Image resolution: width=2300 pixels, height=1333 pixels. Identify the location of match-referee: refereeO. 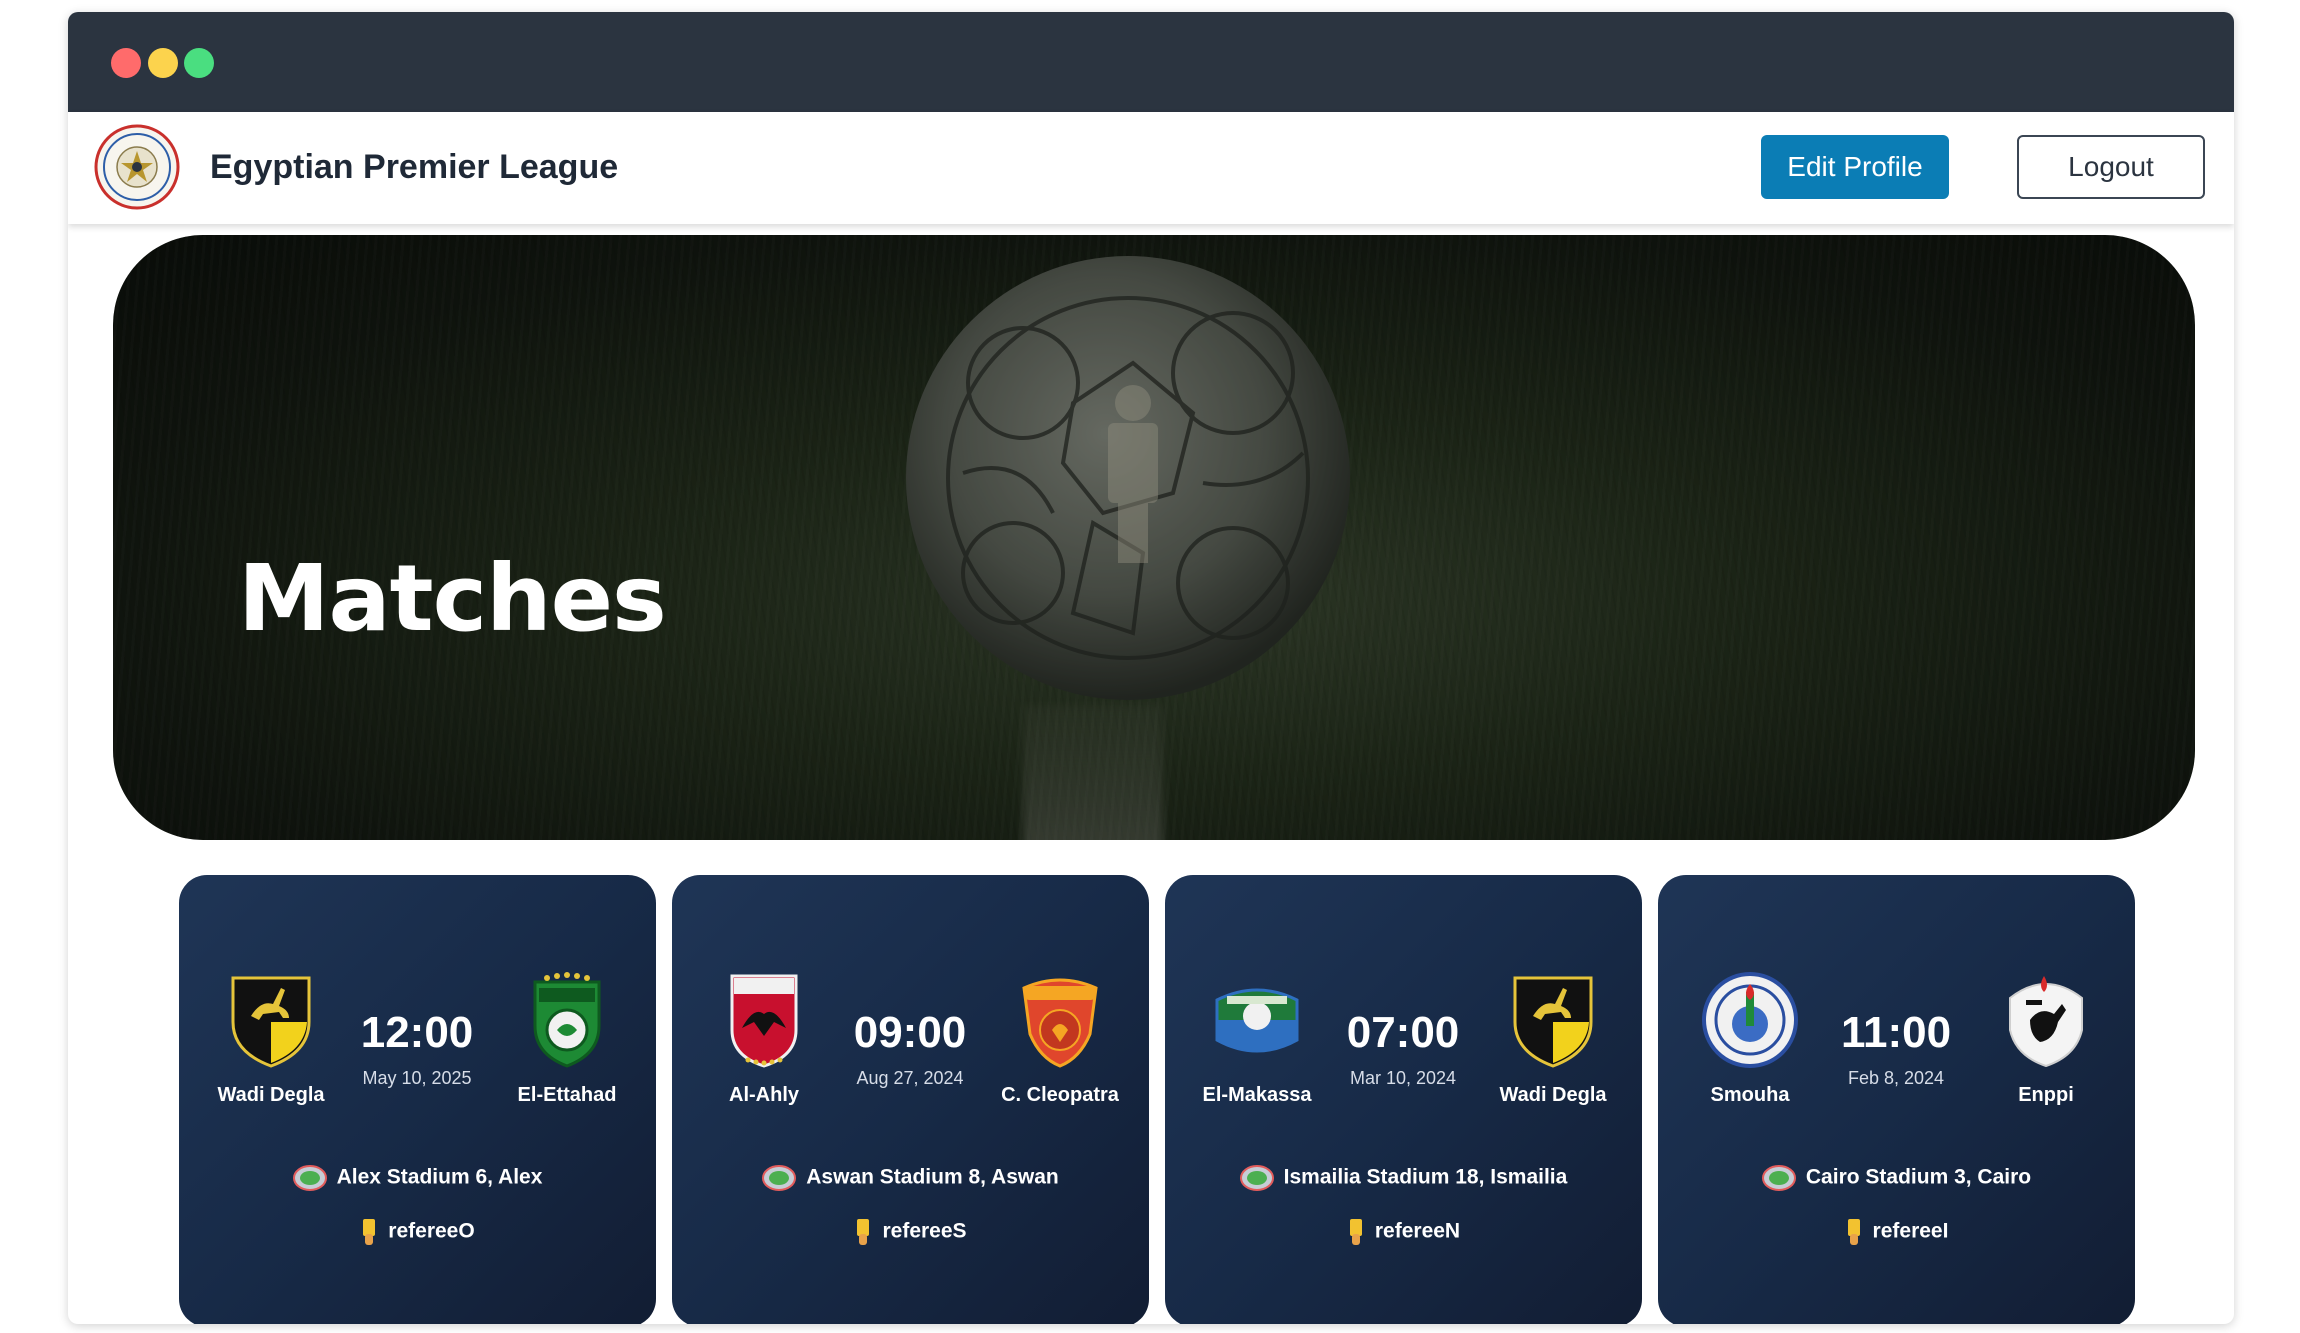
(417, 1232).